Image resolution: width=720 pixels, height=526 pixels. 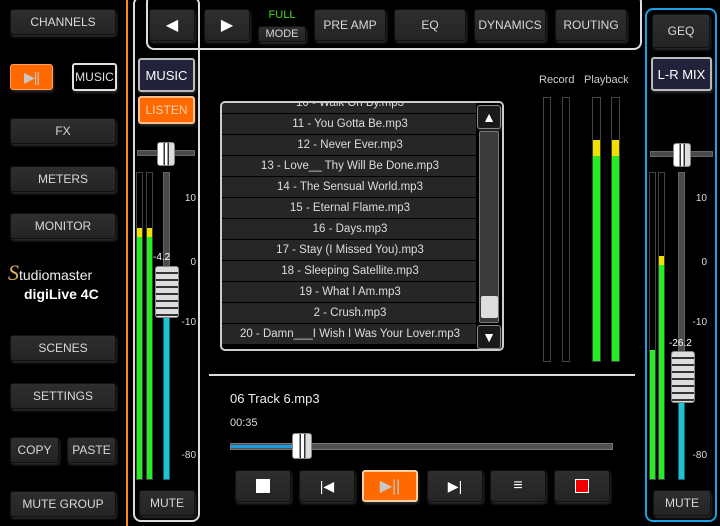 What do you see at coordinates (652, 326) in the screenshot?
I see `lr-meter-left` at bounding box center [652, 326].